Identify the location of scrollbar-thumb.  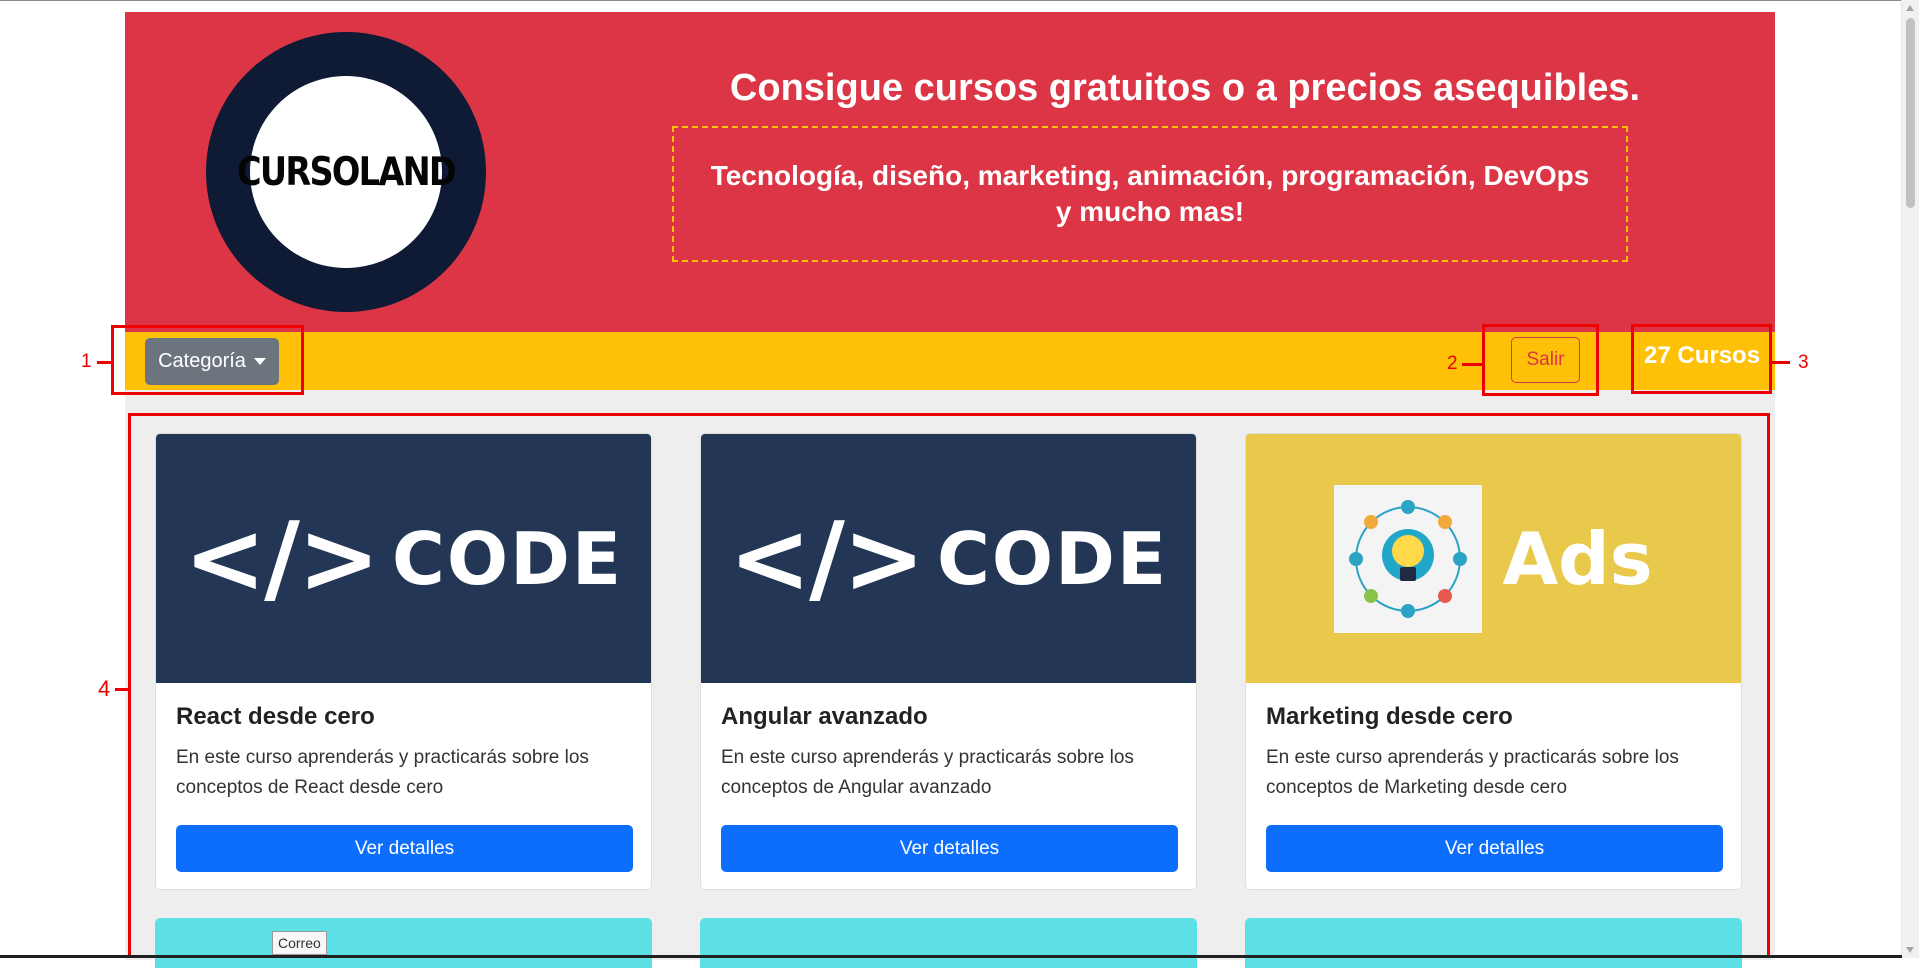
(1910, 113).